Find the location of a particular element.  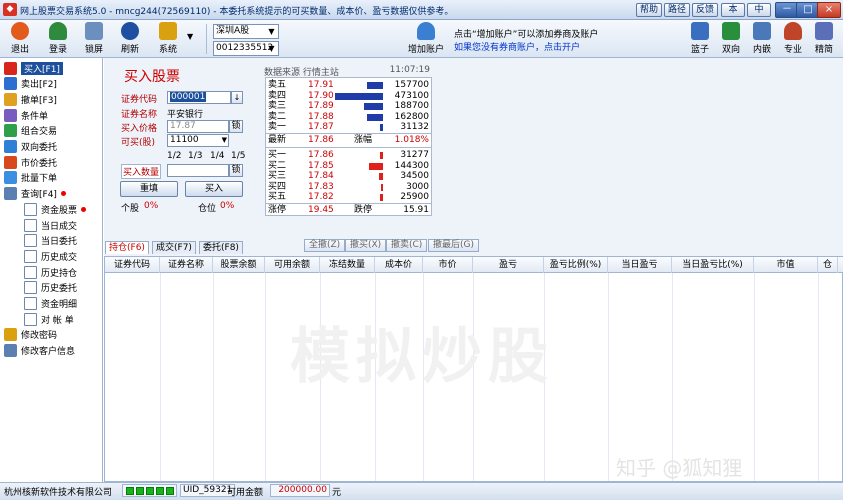

embedded-tool: 内嵌 is located at coordinates (762, 39).